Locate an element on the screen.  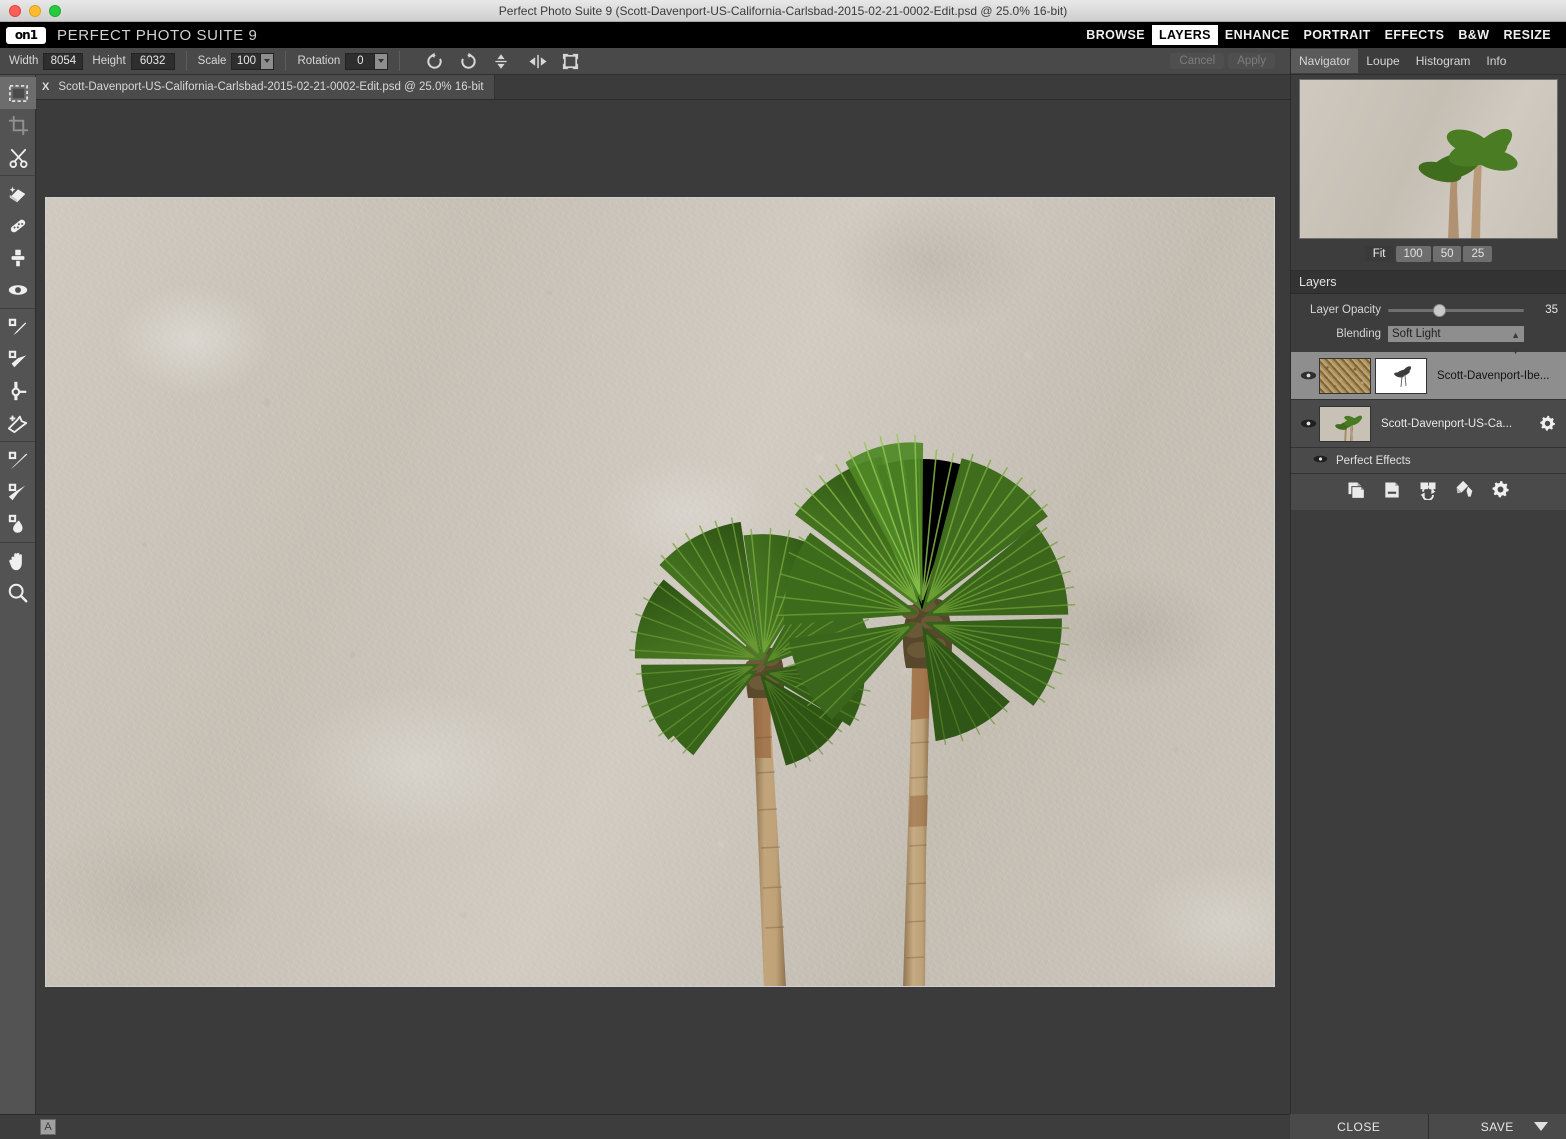
rotation-stepper: 0 is located at coordinates (367, 61).